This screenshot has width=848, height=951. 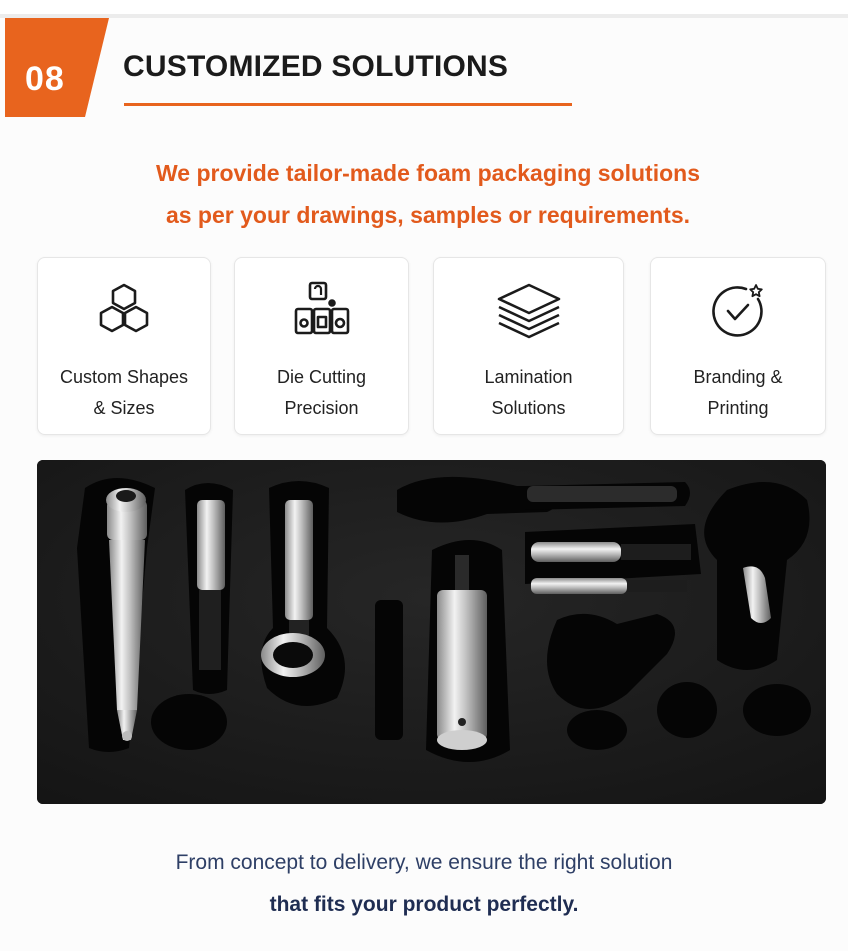 I want to click on feature-label-line-1: Lamination, so click(x=528, y=377).